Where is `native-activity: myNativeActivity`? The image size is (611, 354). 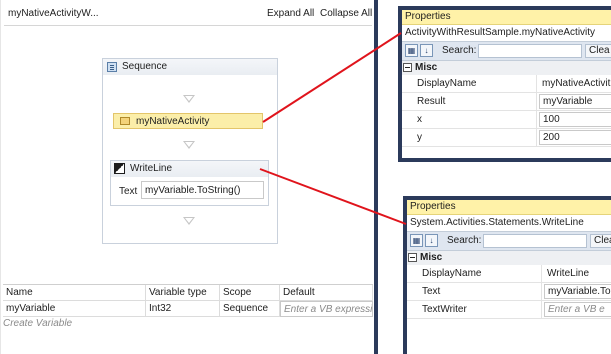 native-activity: myNativeActivity is located at coordinates (188, 121).